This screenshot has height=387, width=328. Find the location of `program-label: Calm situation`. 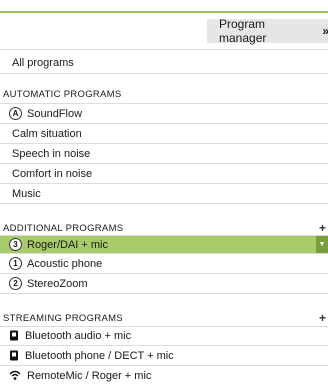

program-label: Calm situation is located at coordinates (47, 133).